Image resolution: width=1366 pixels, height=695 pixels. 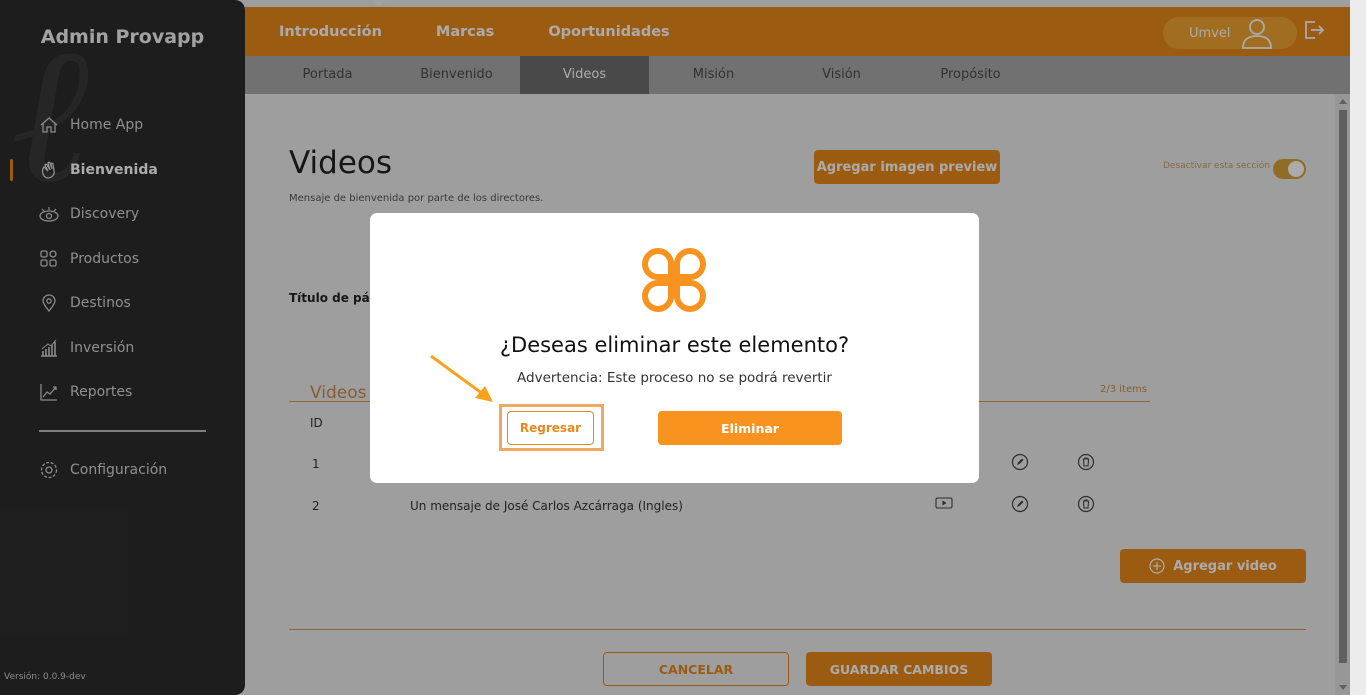 I want to click on annotation-arrow-icon, so click(x=465, y=382).